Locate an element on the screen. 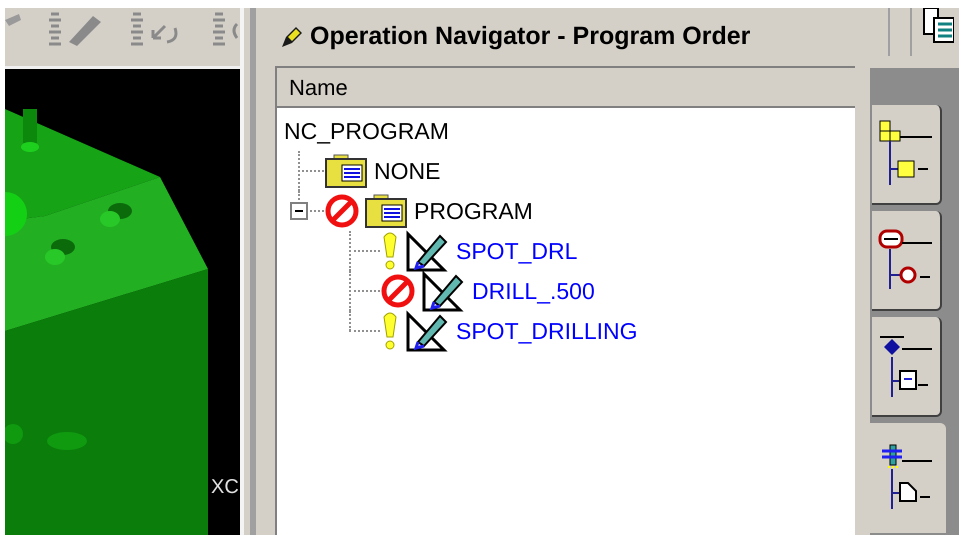 The height and width of the screenshot is (535, 959). grip-handle is located at coordinates (900, 32).